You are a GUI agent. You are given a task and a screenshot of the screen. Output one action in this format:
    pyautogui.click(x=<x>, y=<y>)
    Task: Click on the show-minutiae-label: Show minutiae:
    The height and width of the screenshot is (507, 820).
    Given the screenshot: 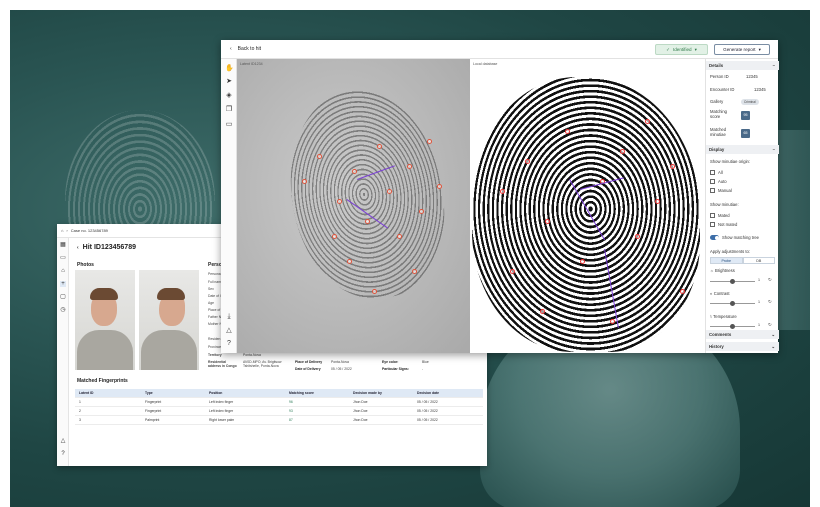 What is the action you would take?
    pyautogui.click(x=724, y=204)
    